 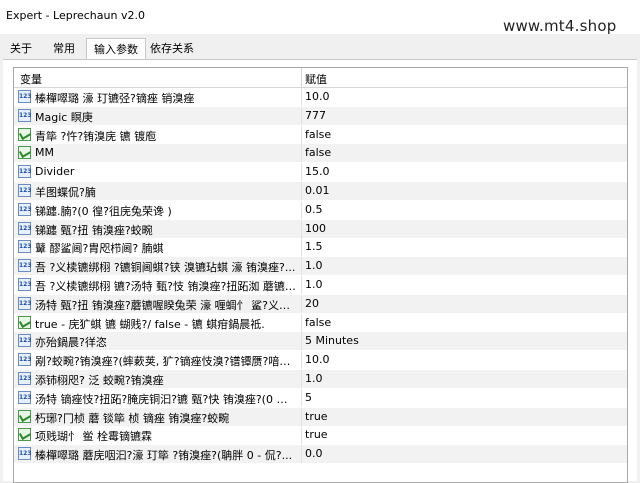 I want to click on parameter-value: 0.0, so click(x=314, y=453).